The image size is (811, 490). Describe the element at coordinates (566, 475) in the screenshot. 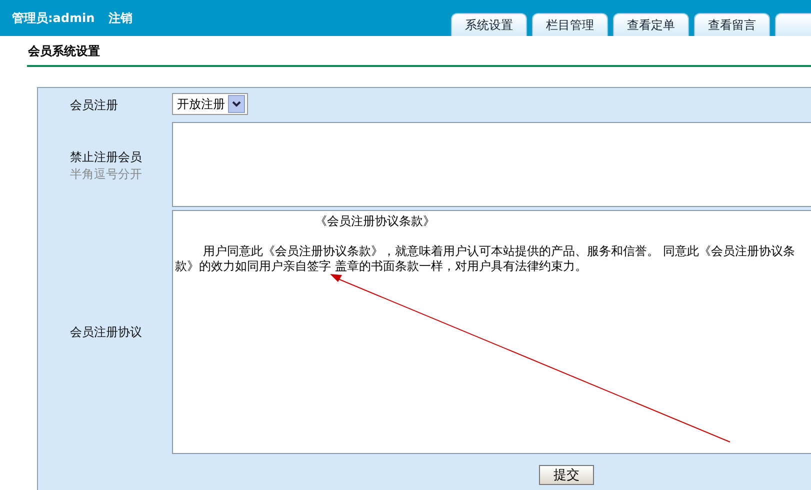

I see `submit-button: 提交` at that location.